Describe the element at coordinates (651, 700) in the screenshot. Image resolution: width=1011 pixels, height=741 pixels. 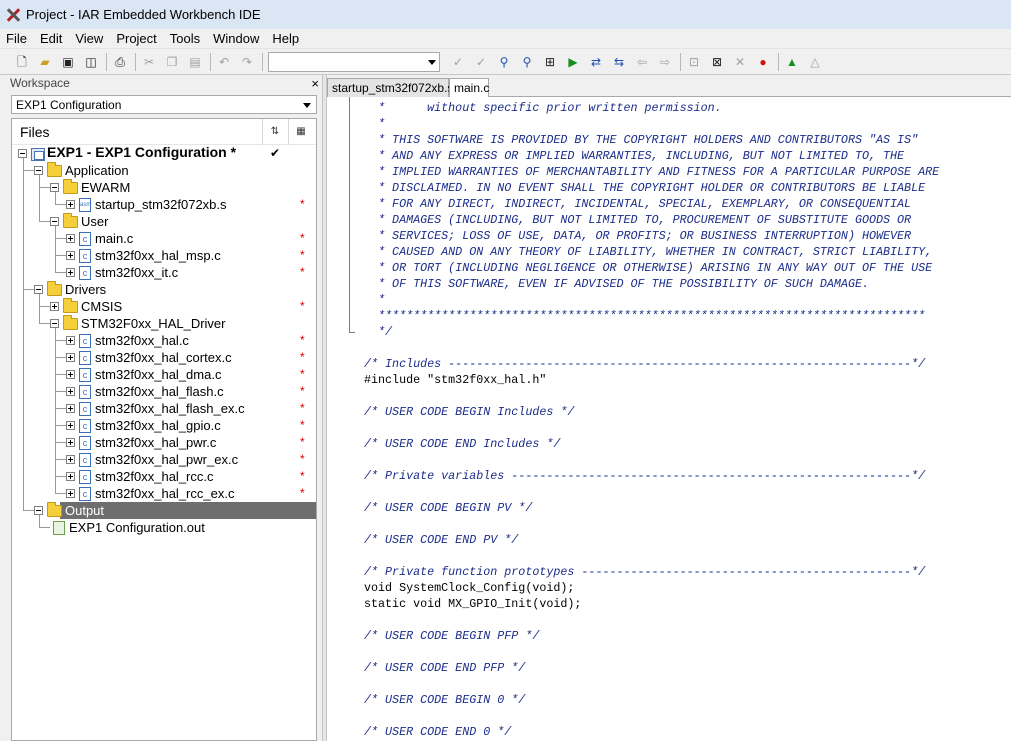
I see `code-line: /* USER CODE BEGIN 0 */` at that location.